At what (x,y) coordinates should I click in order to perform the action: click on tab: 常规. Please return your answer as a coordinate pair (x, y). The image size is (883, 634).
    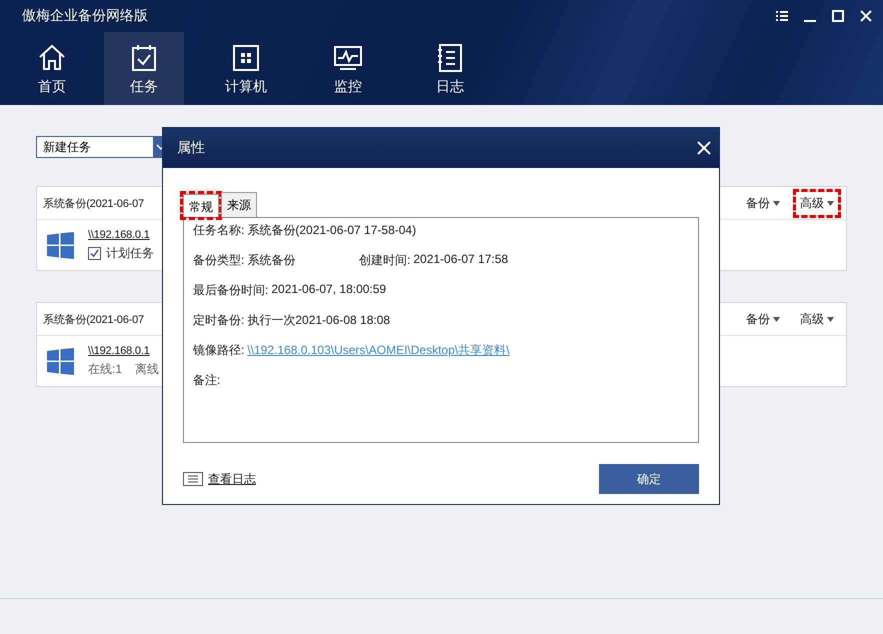
    Looking at the image, I should click on (201, 205).